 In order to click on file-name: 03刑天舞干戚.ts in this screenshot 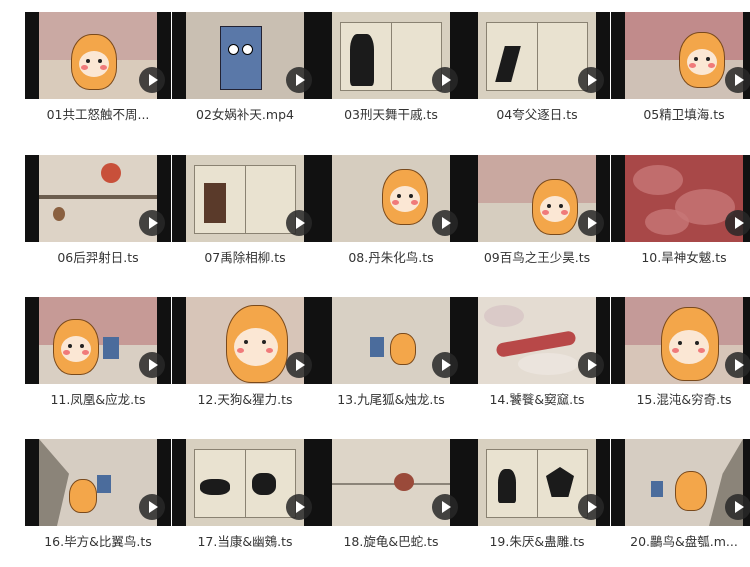, I will do `click(391, 113)`.